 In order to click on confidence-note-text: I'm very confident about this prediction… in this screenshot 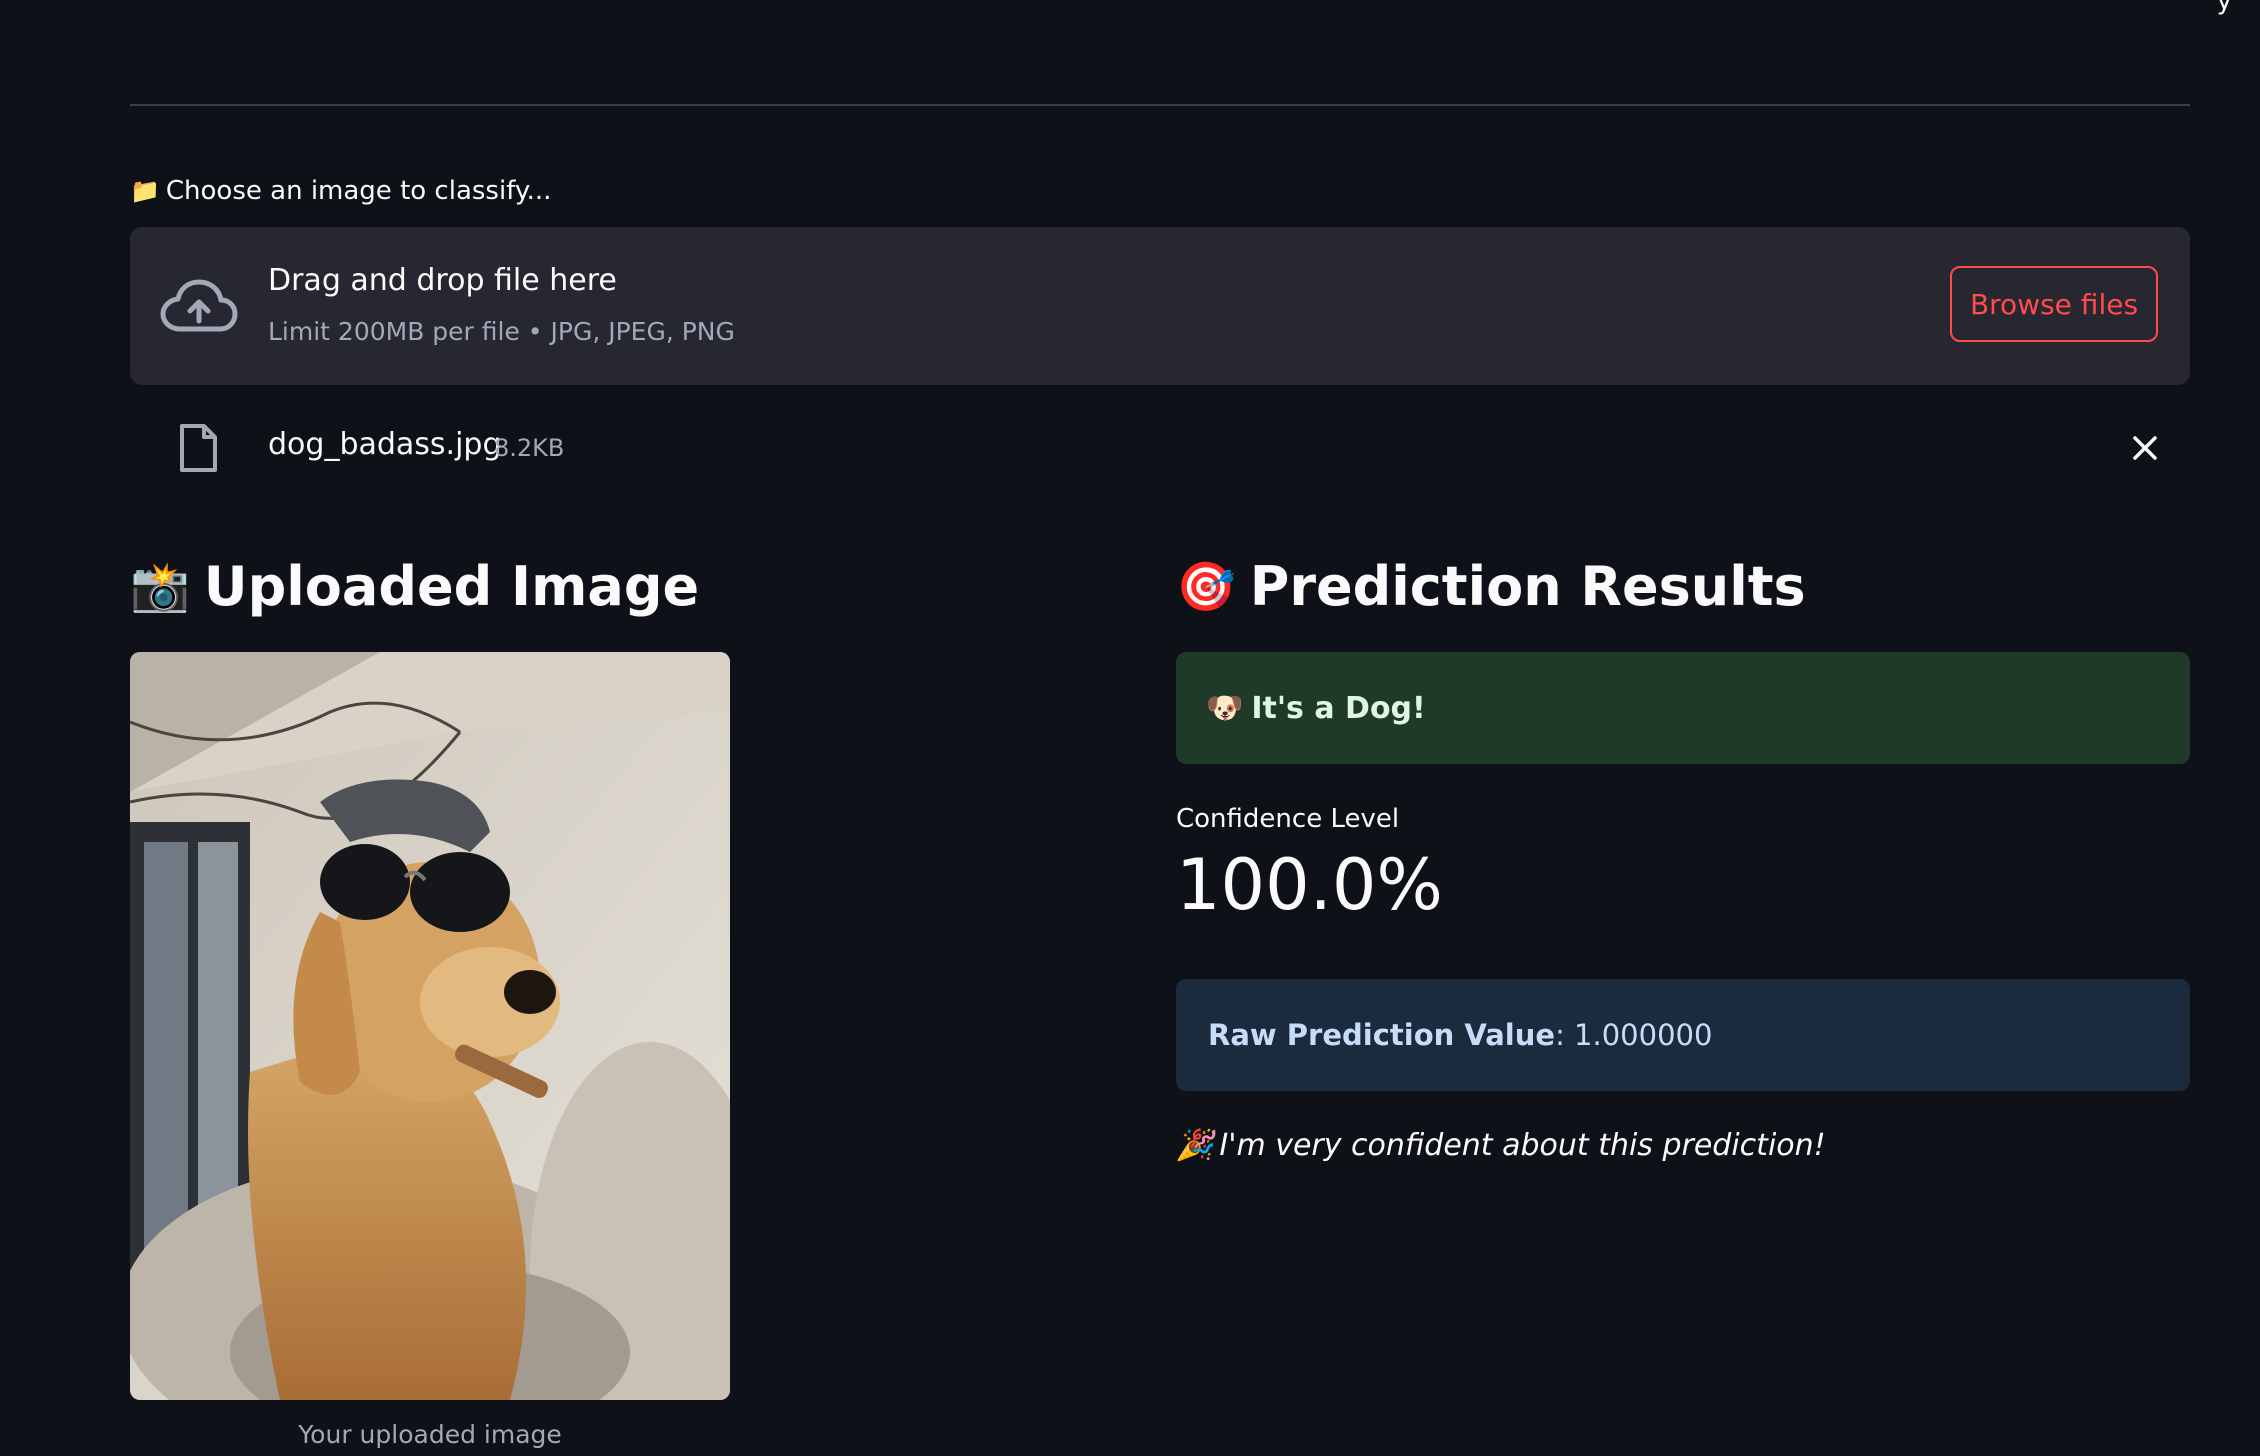, I will do `click(1522, 1145)`.